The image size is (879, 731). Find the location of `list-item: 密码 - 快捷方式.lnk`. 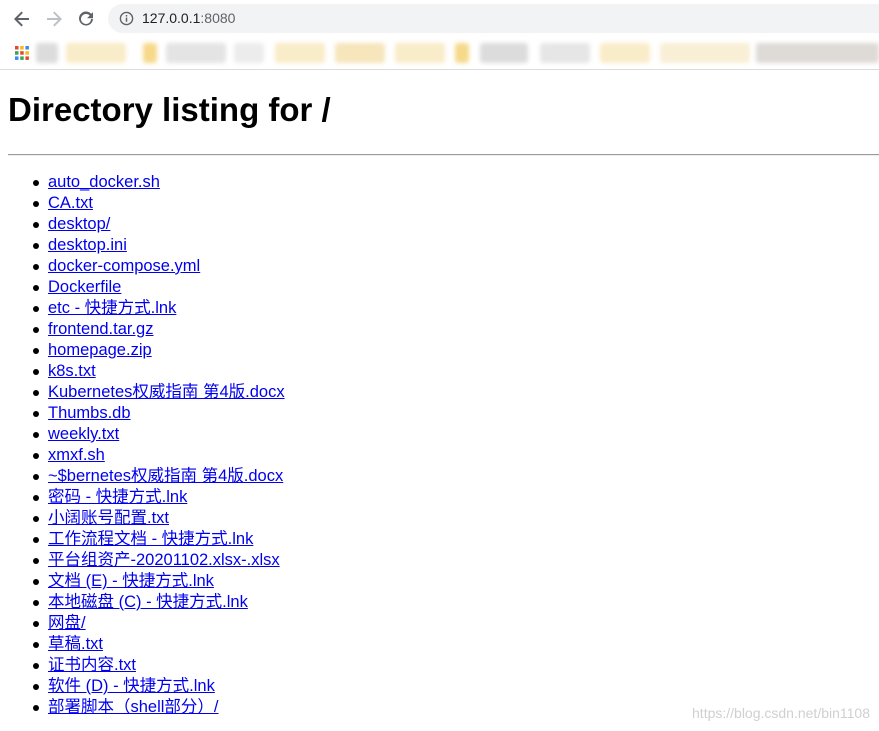

list-item: 密码 - 快捷方式.lnk is located at coordinates (142, 497).